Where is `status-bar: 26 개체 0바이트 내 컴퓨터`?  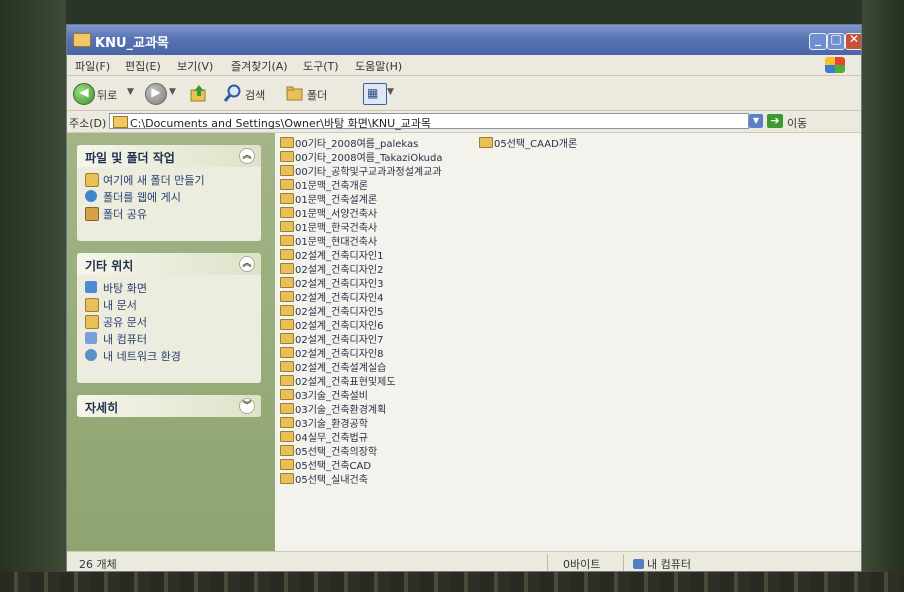 status-bar: 26 개체 0바이트 내 컴퓨터 is located at coordinates (464, 561).